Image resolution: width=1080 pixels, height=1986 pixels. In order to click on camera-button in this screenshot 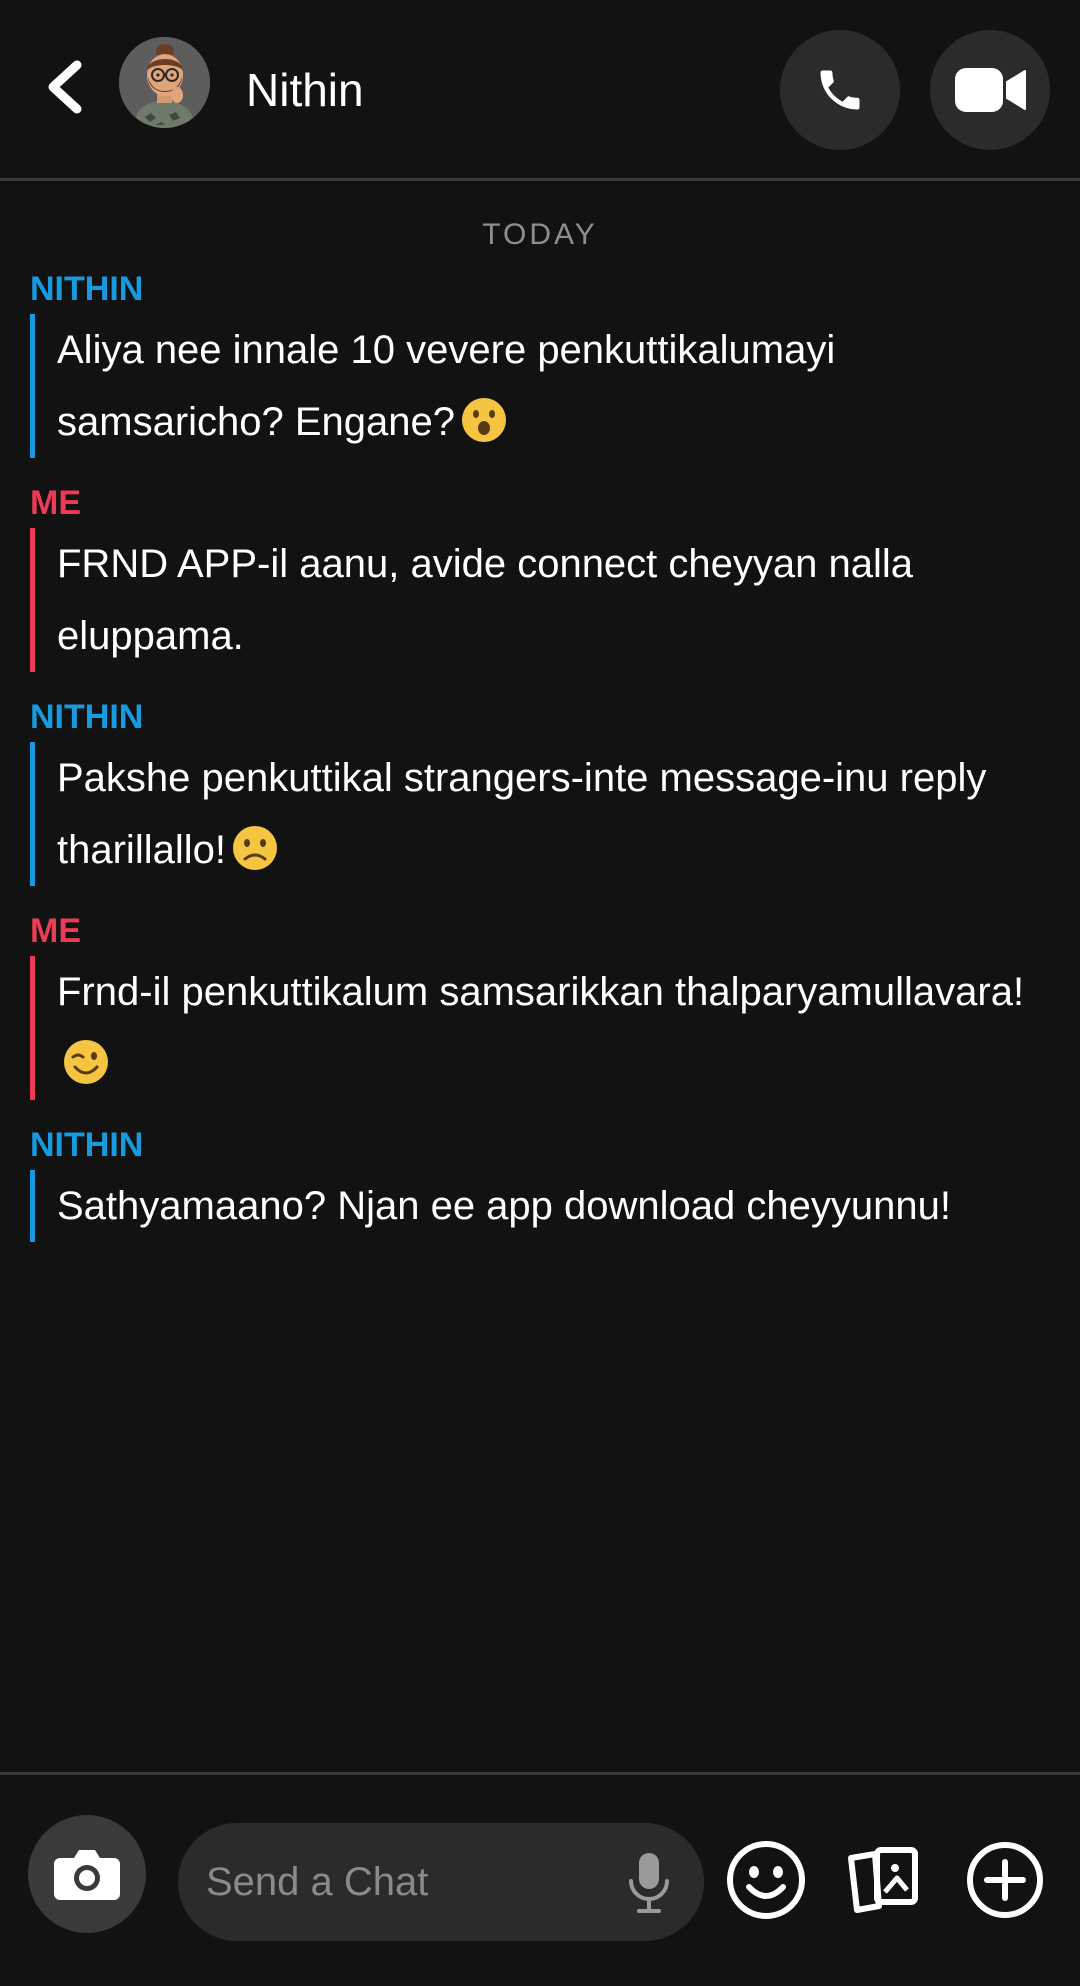, I will do `click(87, 1874)`.